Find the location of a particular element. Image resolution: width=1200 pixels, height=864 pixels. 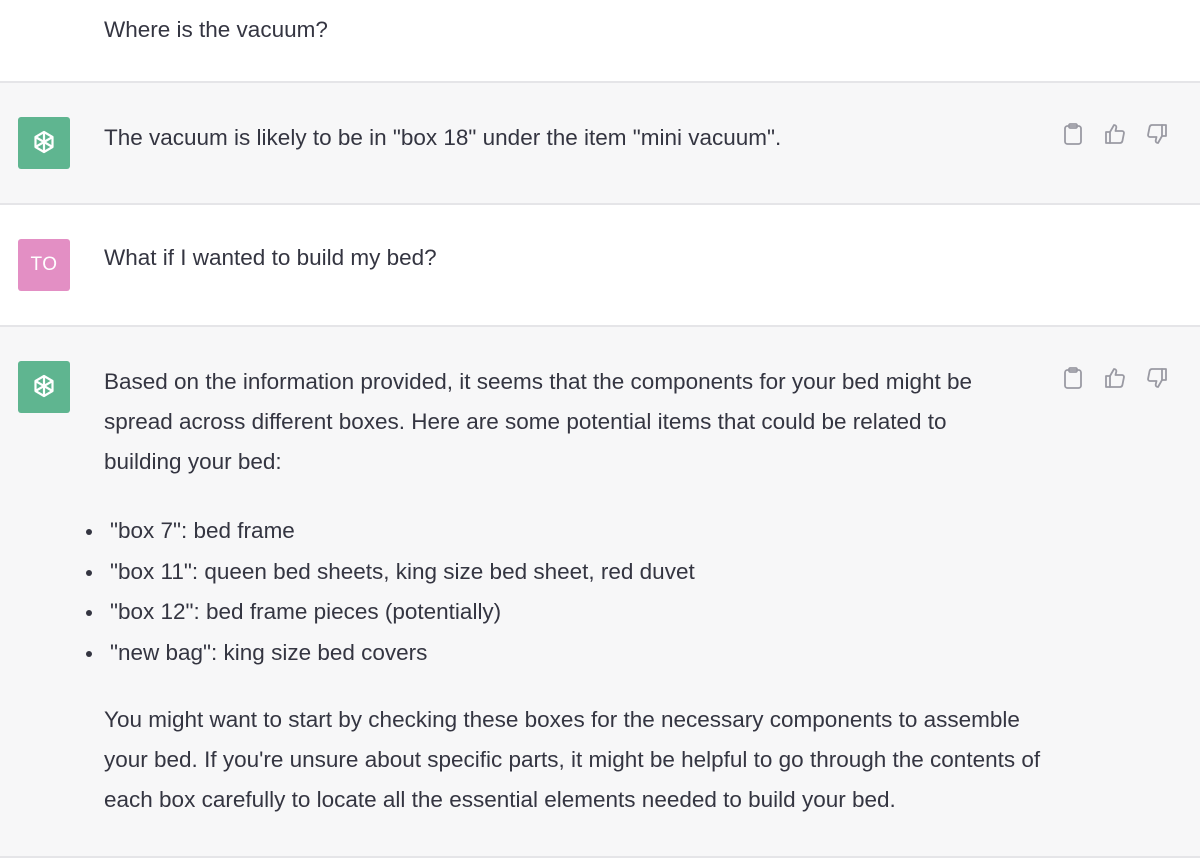

list-item: "box 12": bed frame pieces (potentially) is located at coordinates (575, 612).